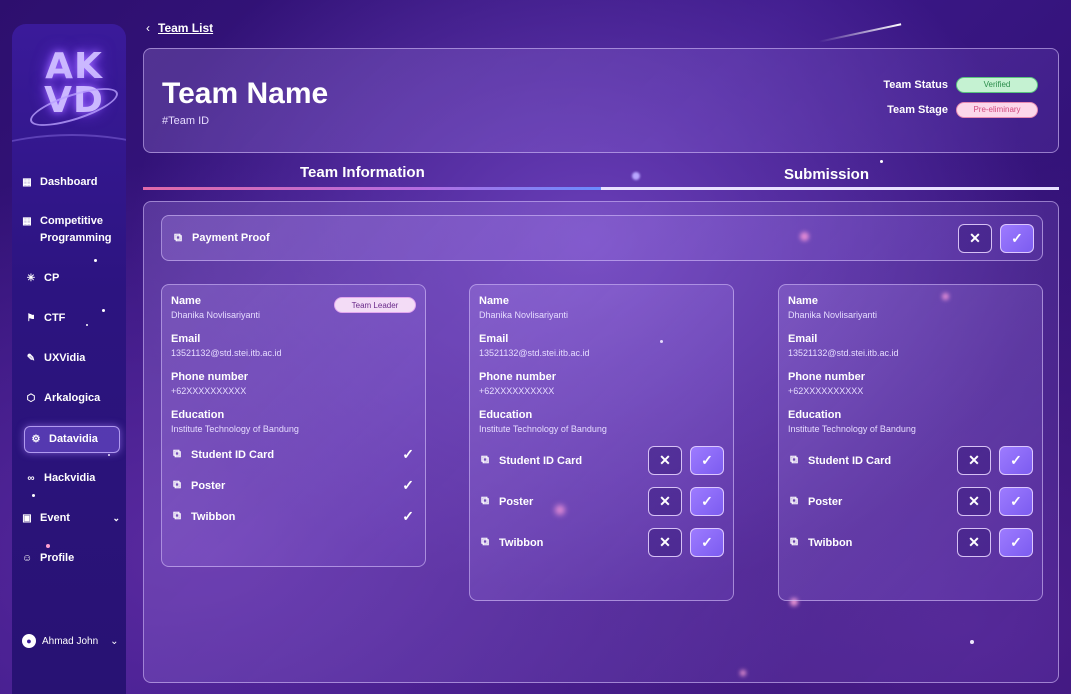 Image resolution: width=1071 pixels, height=694 pixels. I want to click on sidebar-item-cp: ✳ CP, so click(75, 278).